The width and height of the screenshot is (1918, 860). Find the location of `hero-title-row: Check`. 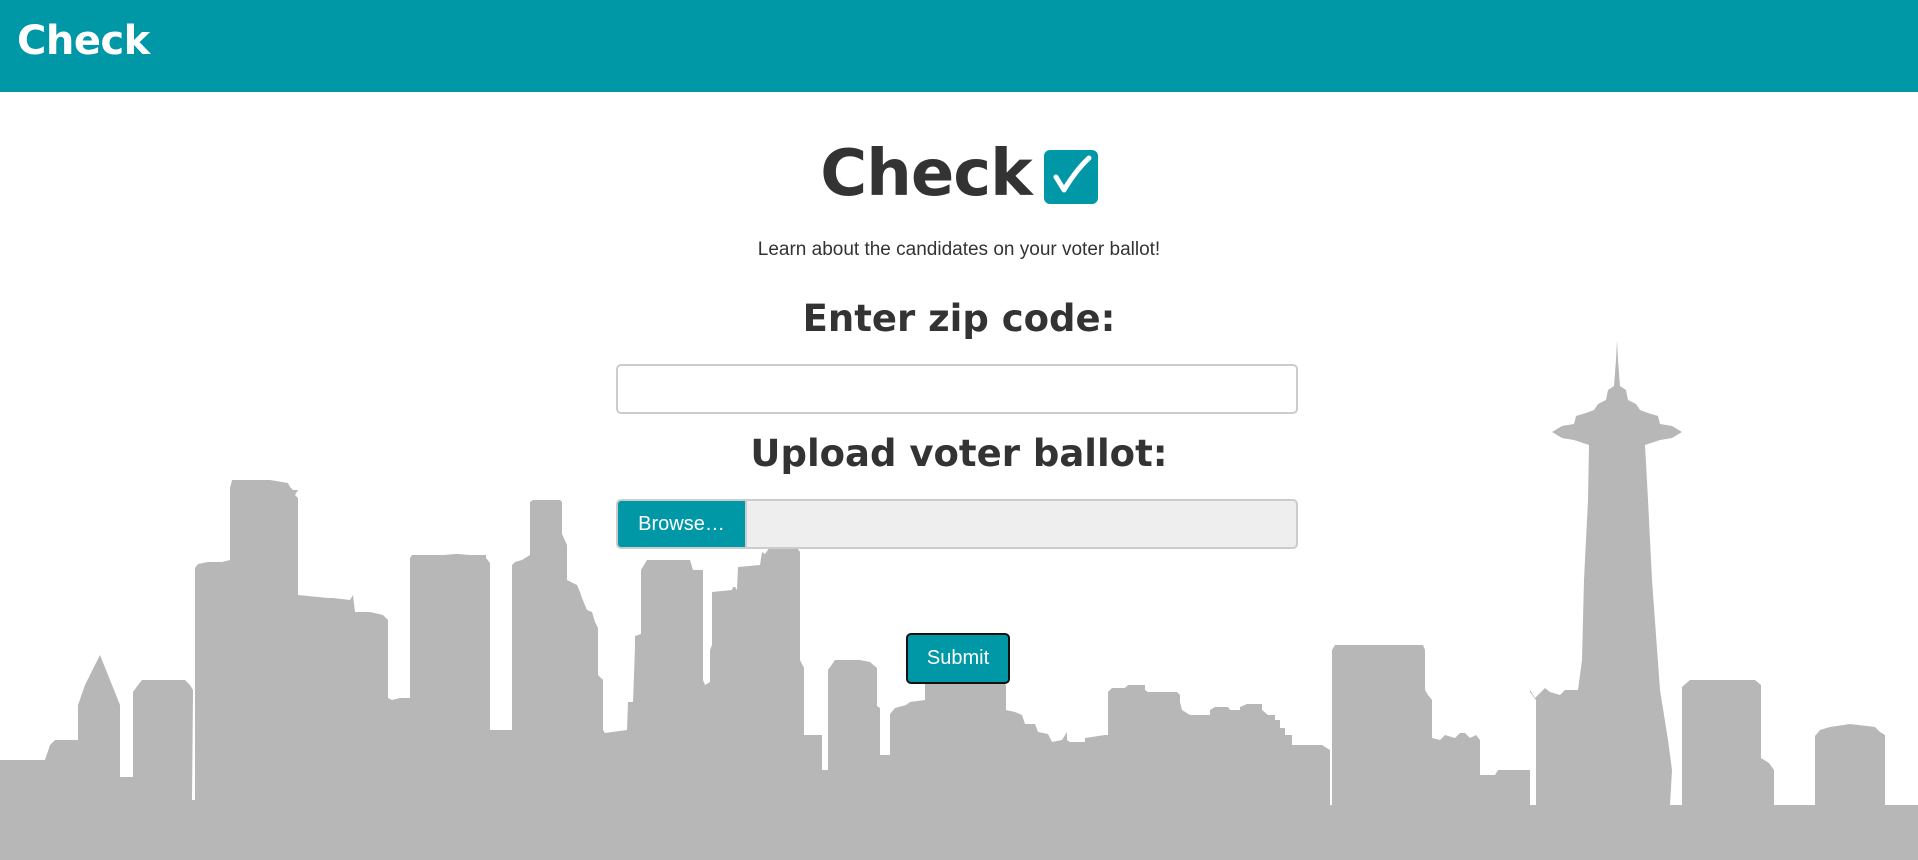

hero-title-row: Check is located at coordinates (959, 177).